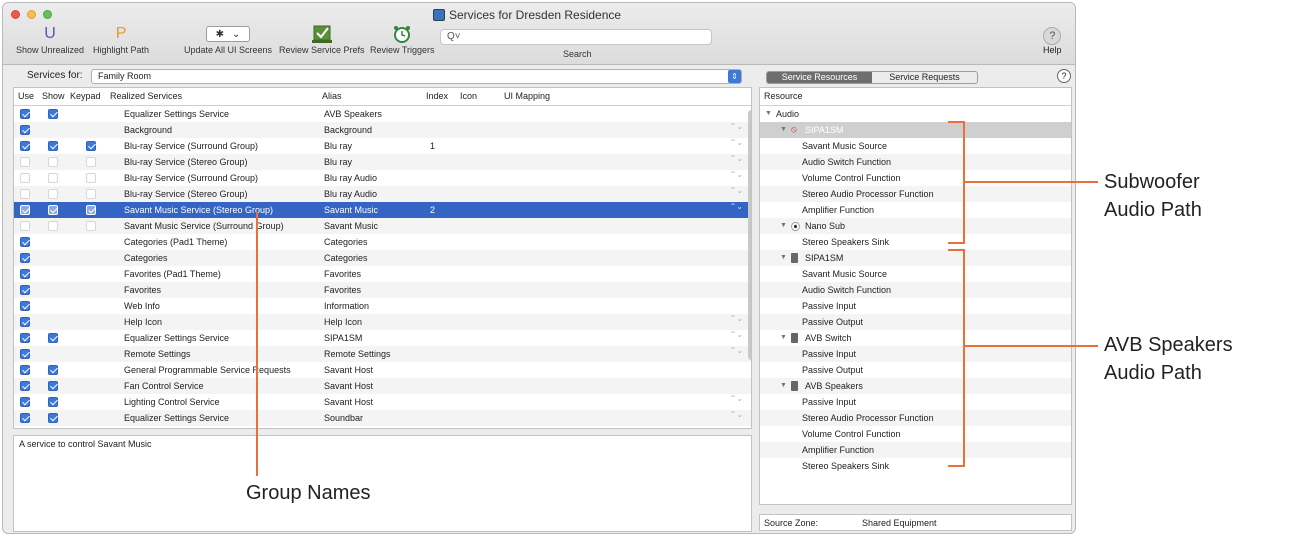 This screenshot has width=1292, height=536. What do you see at coordinates (956, 182) in the screenshot?
I see `subwoofer-bracket` at bounding box center [956, 182].